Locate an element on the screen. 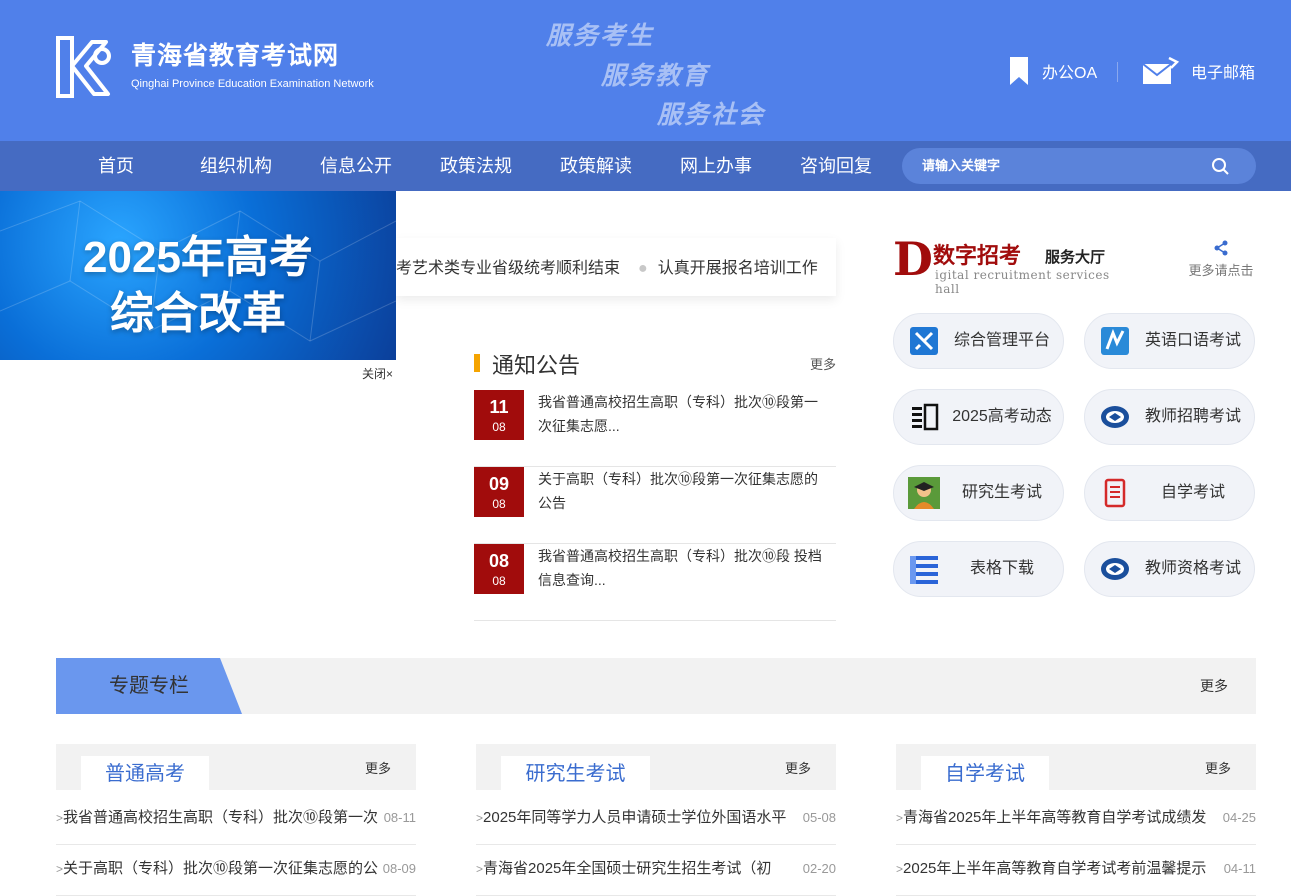  service-label: 综合管理平台 is located at coordinates (1001, 340).